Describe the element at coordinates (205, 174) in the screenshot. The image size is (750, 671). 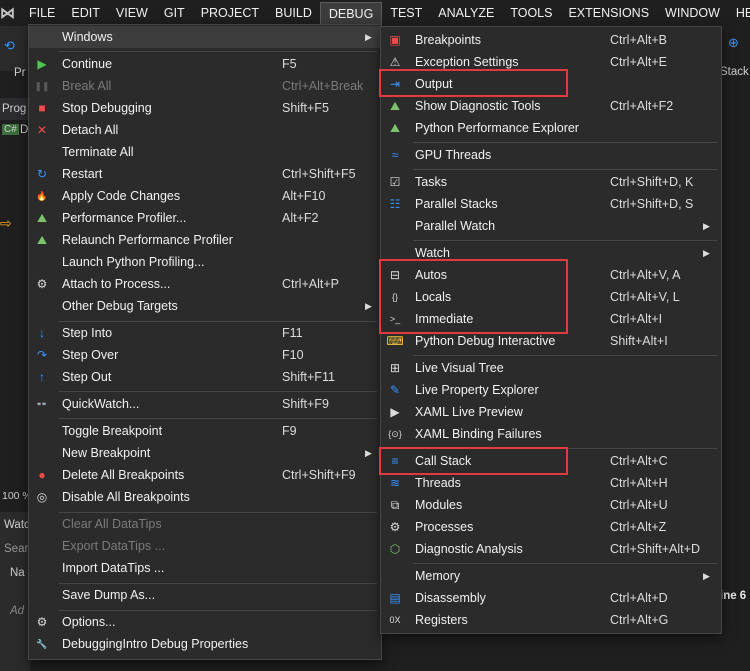
I see `debug-item-restart: ↻ Restart Ctrl+Shift+F5` at that location.